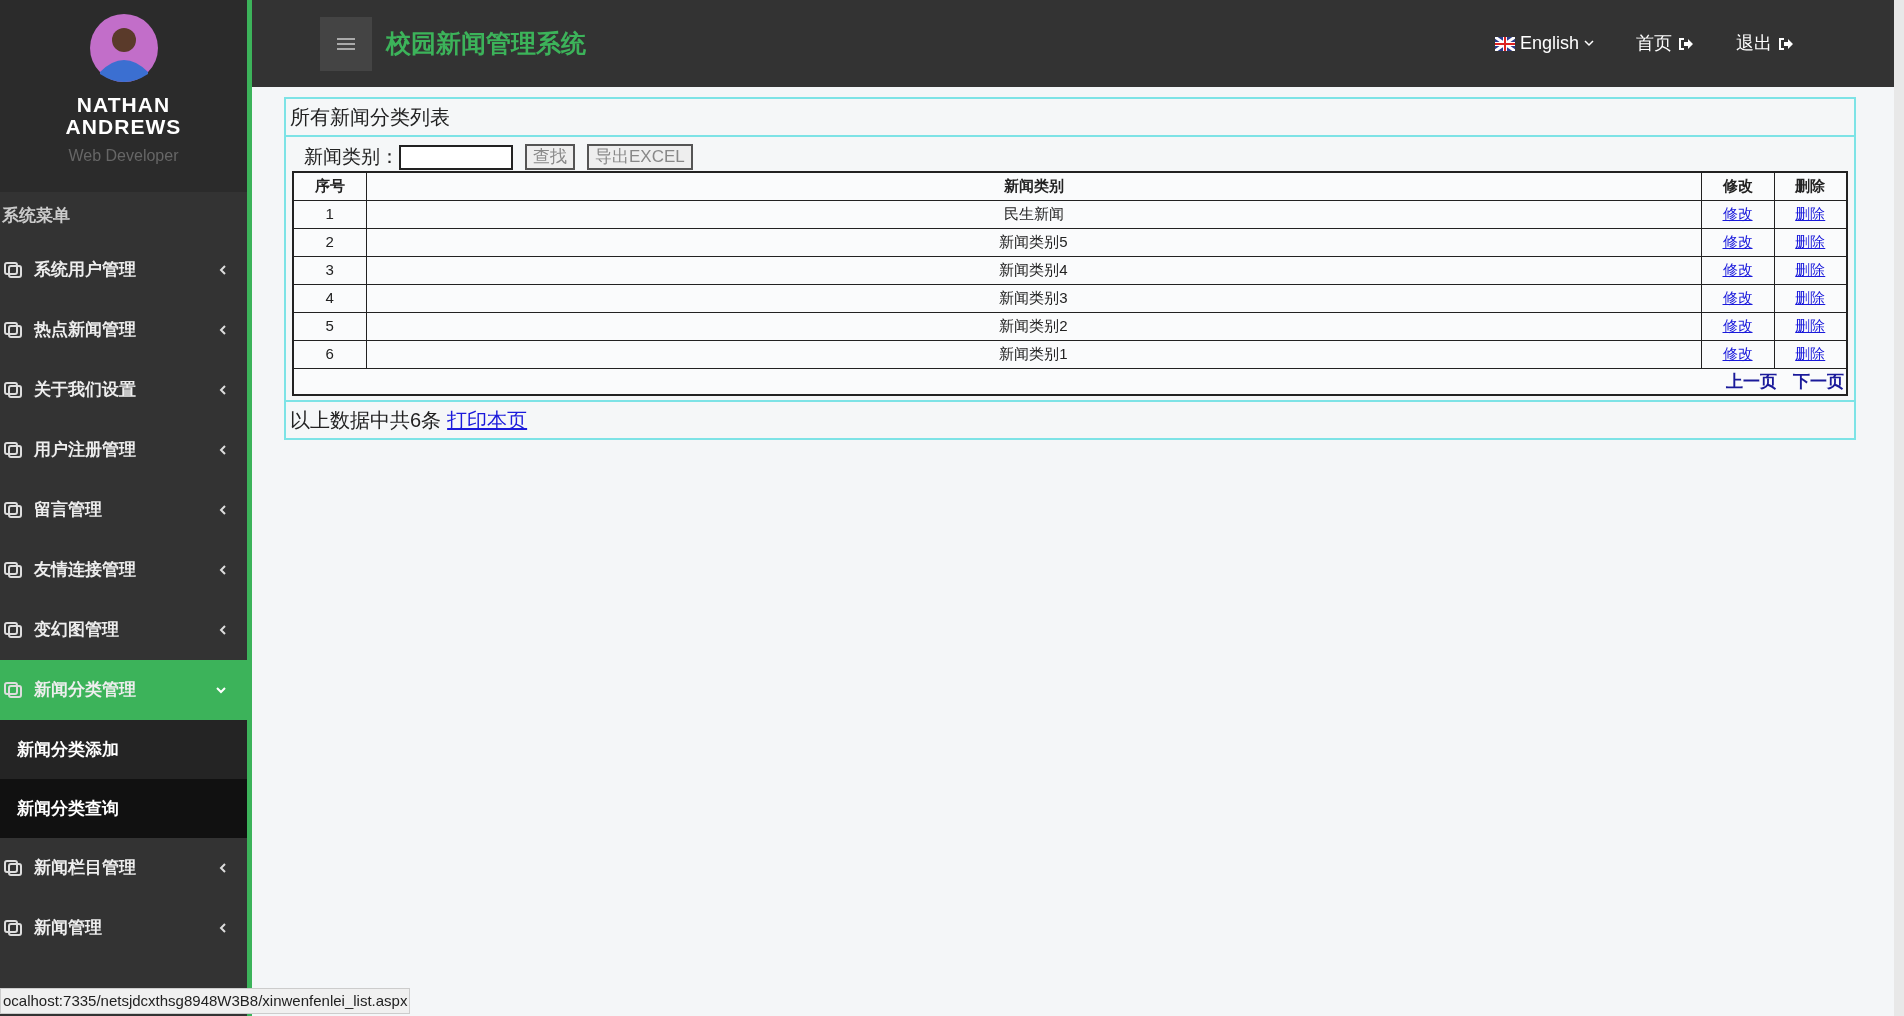  I want to click on search-label: 新闻类别：, so click(351, 156).